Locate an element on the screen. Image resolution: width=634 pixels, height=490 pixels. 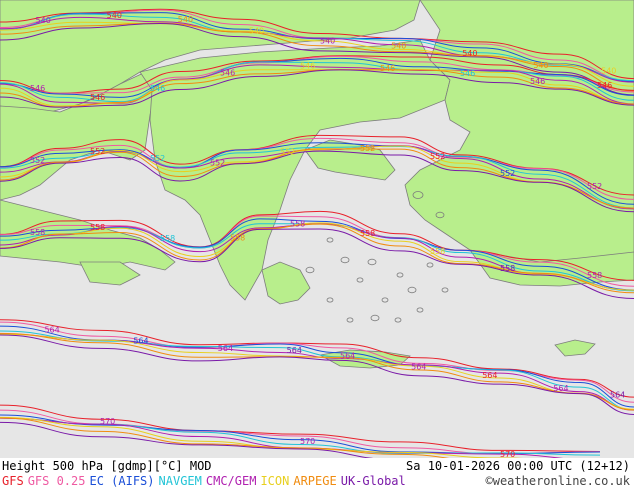
model-6: ARPEGE is located at coordinates (315, 481).